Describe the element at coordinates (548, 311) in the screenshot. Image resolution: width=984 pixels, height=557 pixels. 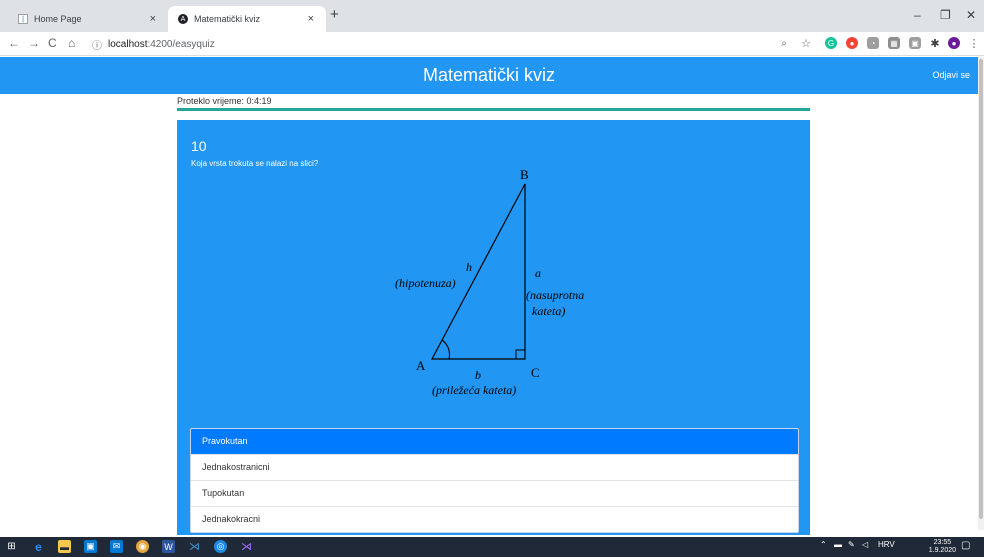
I see `opposite-label-line2: kateta)` at that location.